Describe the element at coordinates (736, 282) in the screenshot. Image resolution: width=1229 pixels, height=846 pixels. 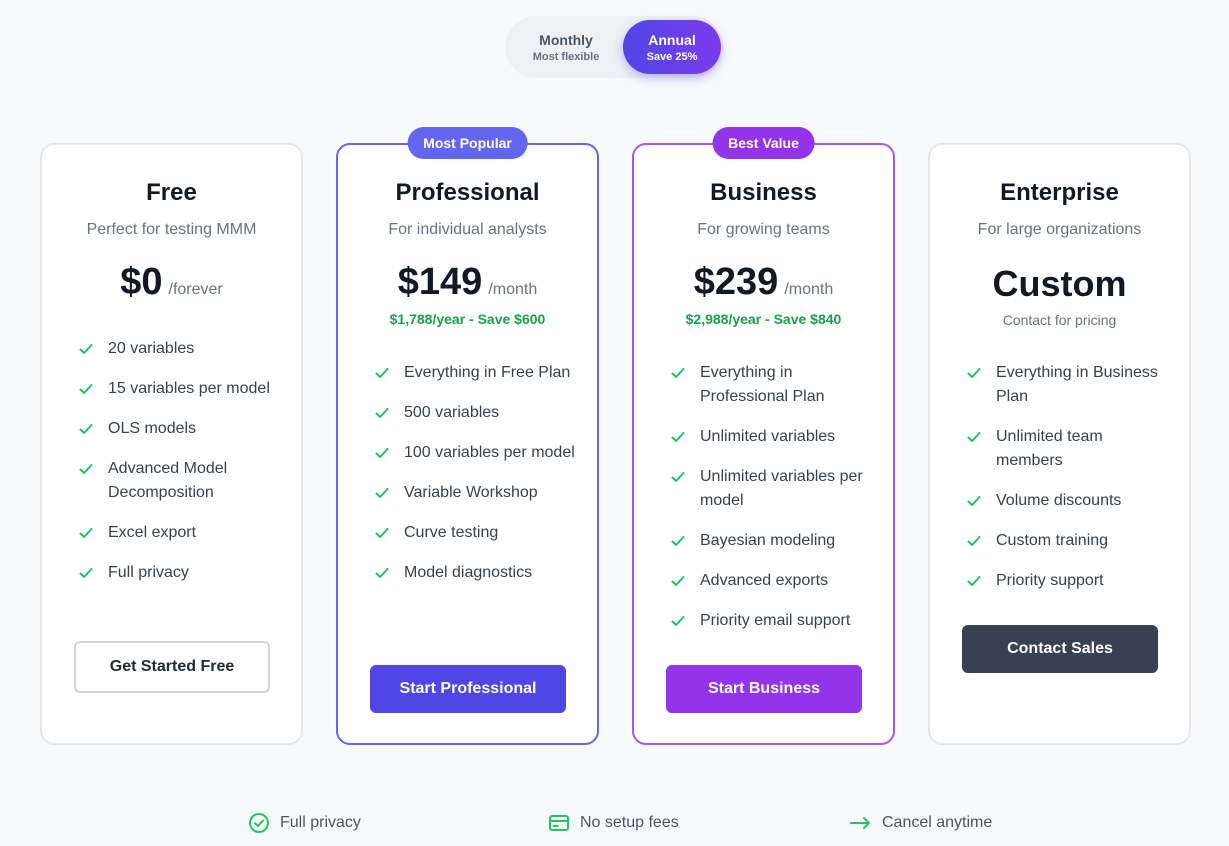
I see `plan-price: $239` at that location.